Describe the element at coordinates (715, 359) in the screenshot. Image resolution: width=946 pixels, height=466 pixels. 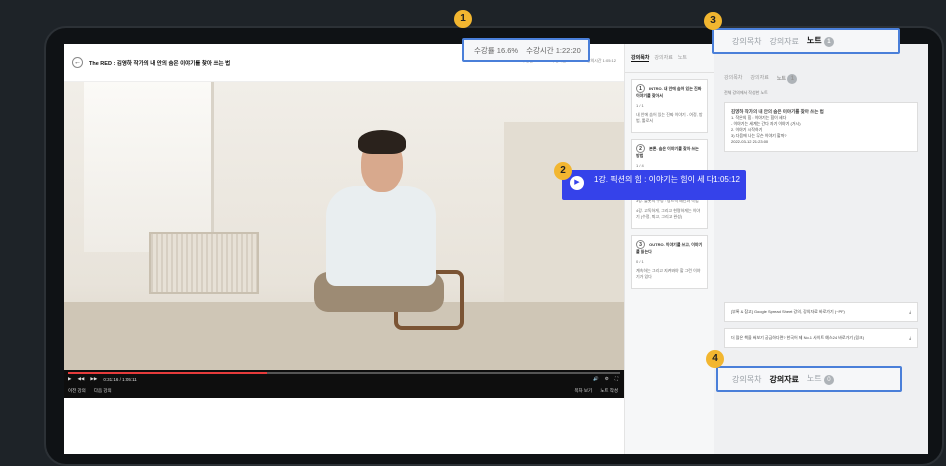
I see `callout-badge-4: 4` at that location.